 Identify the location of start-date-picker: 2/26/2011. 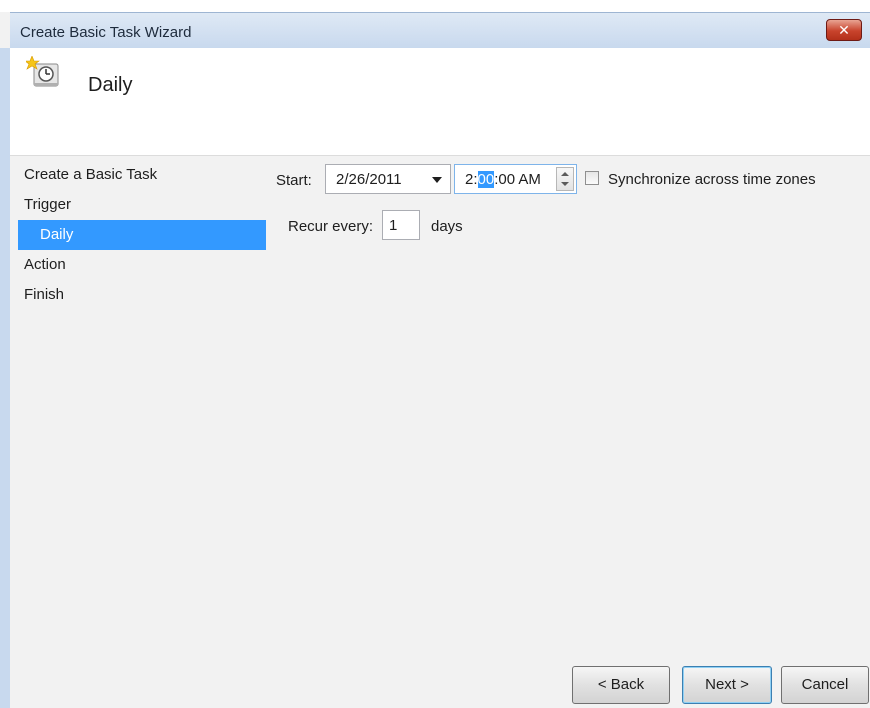
(388, 179).